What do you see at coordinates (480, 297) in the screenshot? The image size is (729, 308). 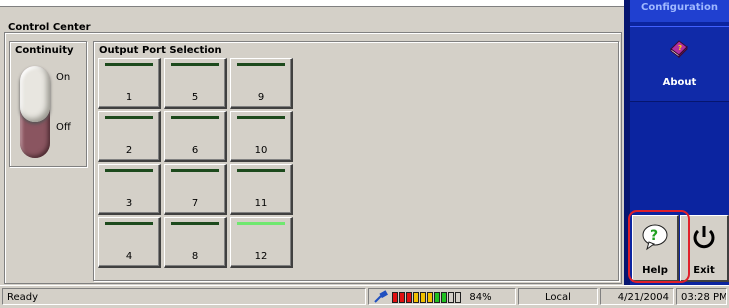 I see `signal-percent: 84%` at bounding box center [480, 297].